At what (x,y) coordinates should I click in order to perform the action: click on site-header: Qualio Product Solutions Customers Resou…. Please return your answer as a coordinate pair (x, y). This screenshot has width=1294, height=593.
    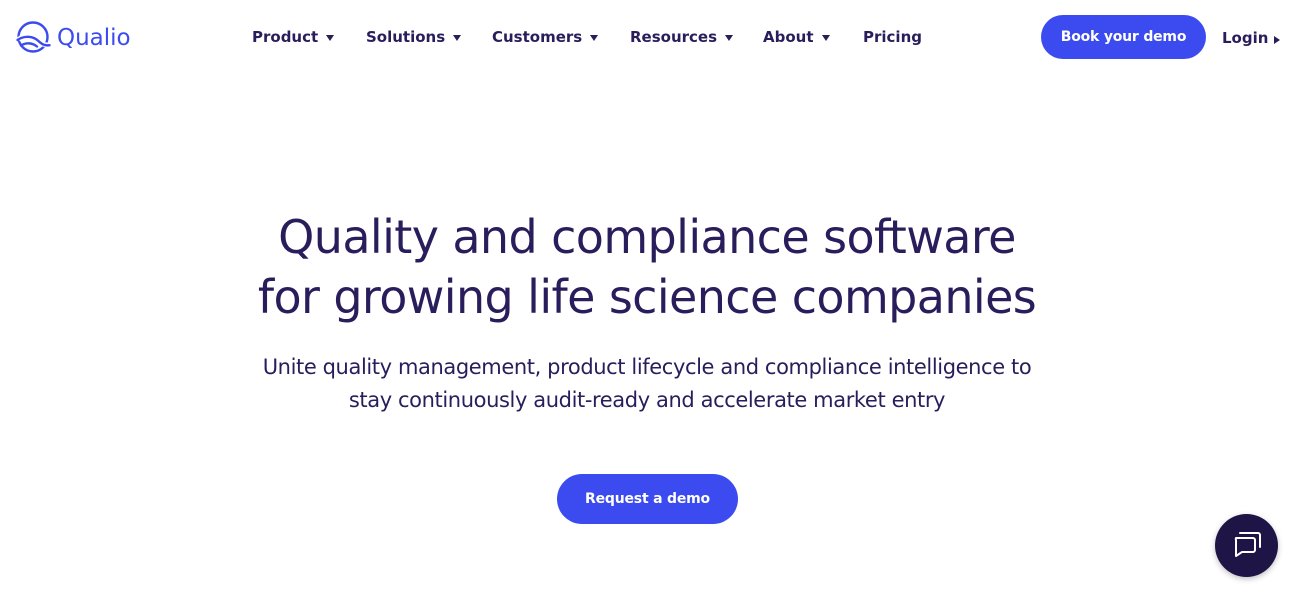
    Looking at the image, I should click on (647, 37).